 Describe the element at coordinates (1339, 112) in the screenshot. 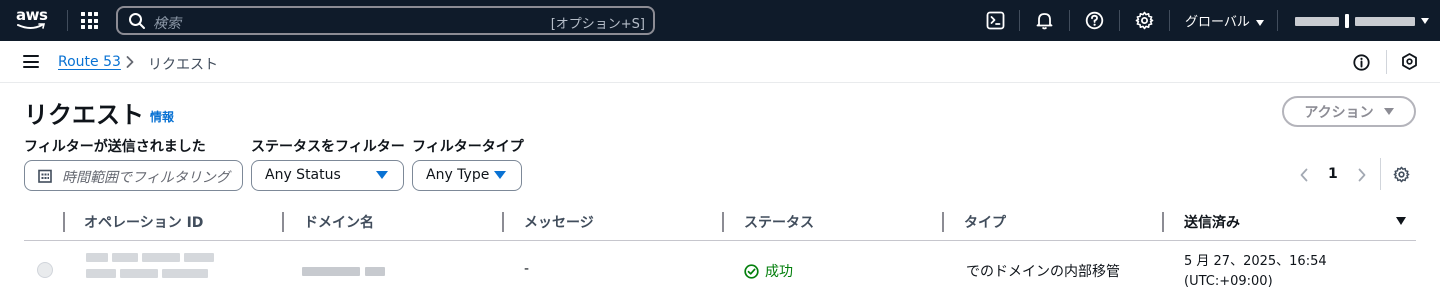

I see `actions-label: アクション` at that location.